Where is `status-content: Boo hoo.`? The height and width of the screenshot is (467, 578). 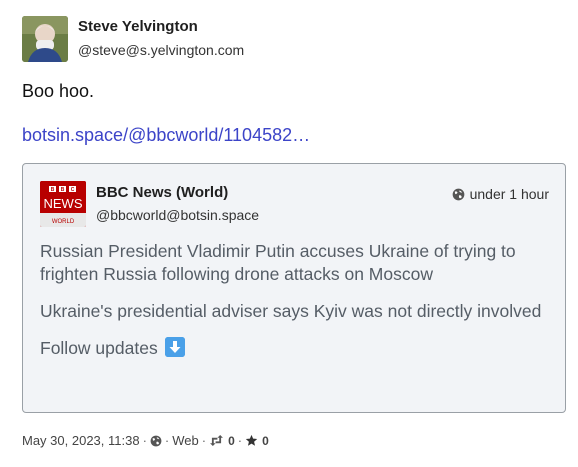 status-content: Boo hoo. is located at coordinates (58, 91).